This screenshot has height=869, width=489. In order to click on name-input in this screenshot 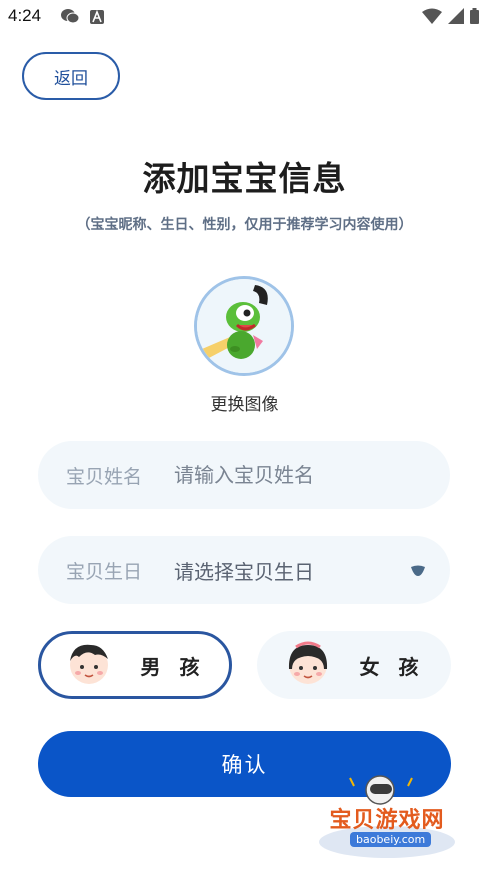, I will do `click(294, 475)`.